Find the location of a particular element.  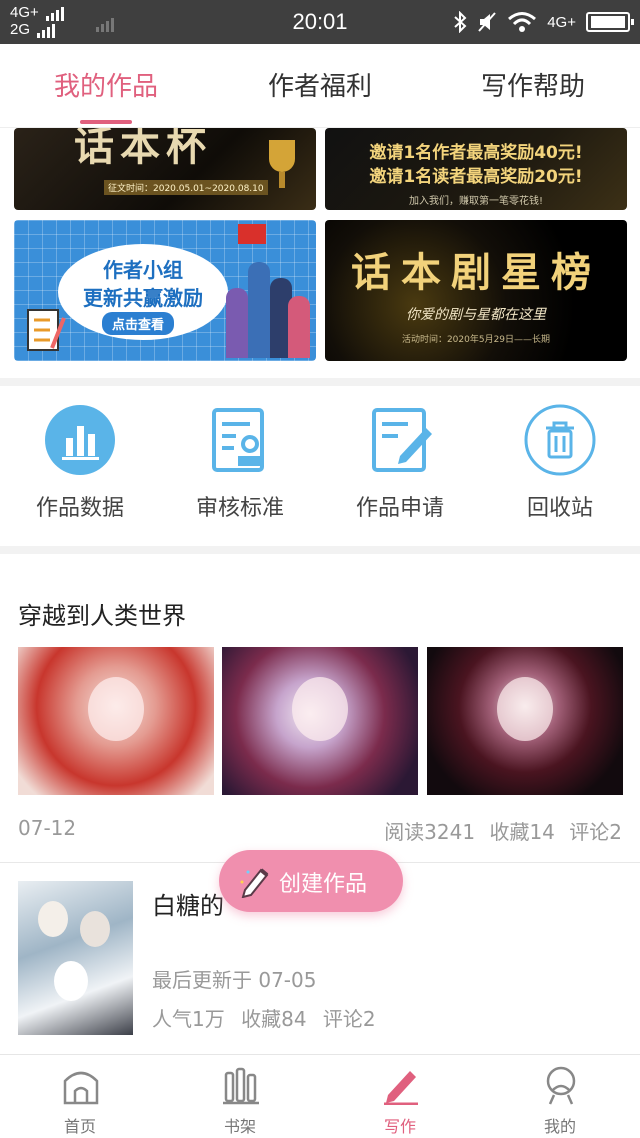

nav-write: 写作 is located at coordinates (400, 1096).